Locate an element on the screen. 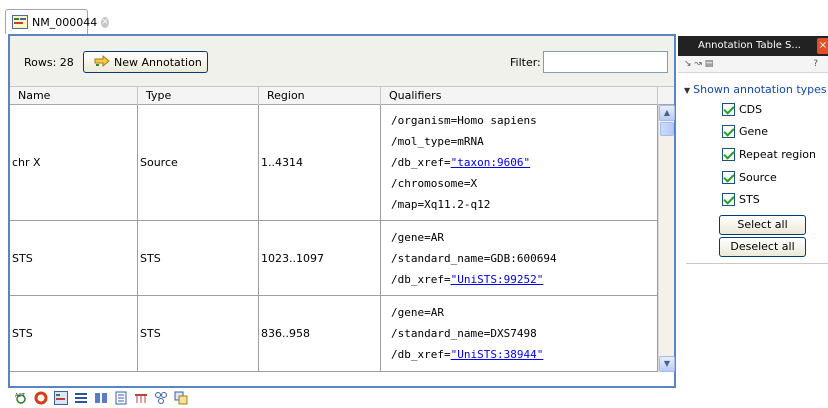 The image size is (828, 408). side-panel-toolbar: ↘ ↝ ▤ ? is located at coordinates (753, 64).